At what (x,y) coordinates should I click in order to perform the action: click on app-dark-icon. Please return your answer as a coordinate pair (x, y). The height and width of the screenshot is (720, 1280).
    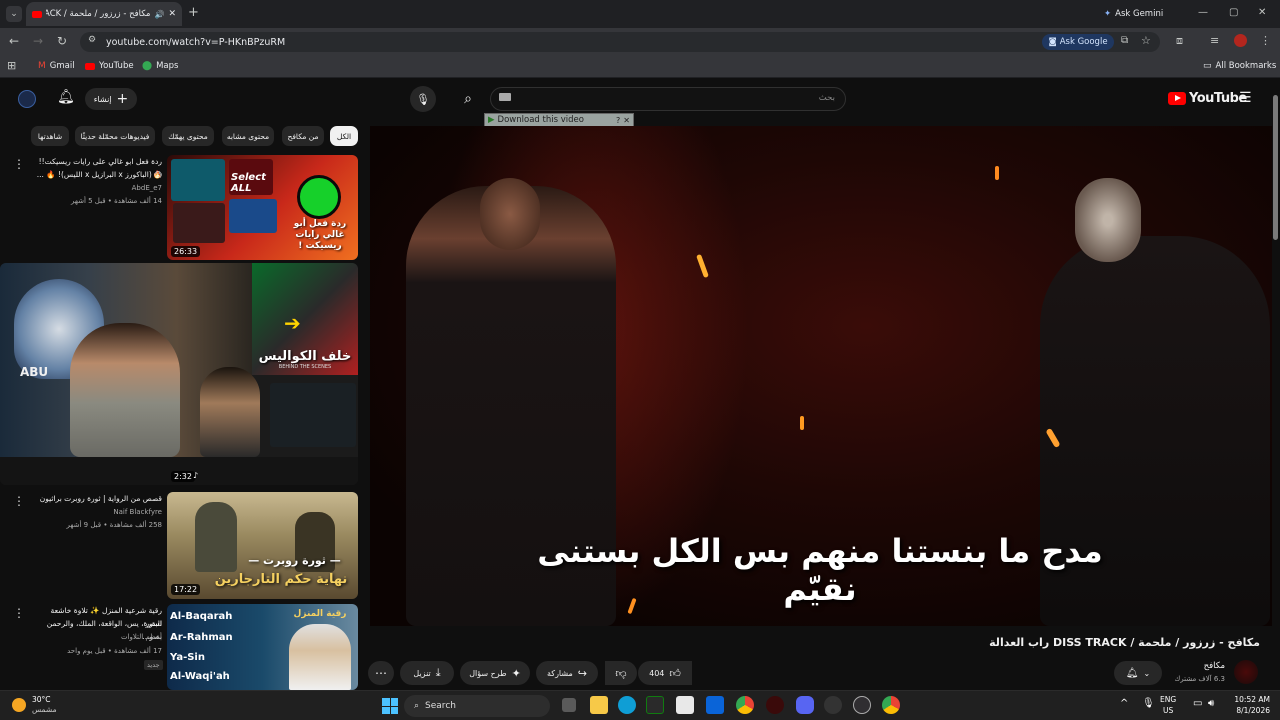
    Looking at the image, I should click on (833, 705).